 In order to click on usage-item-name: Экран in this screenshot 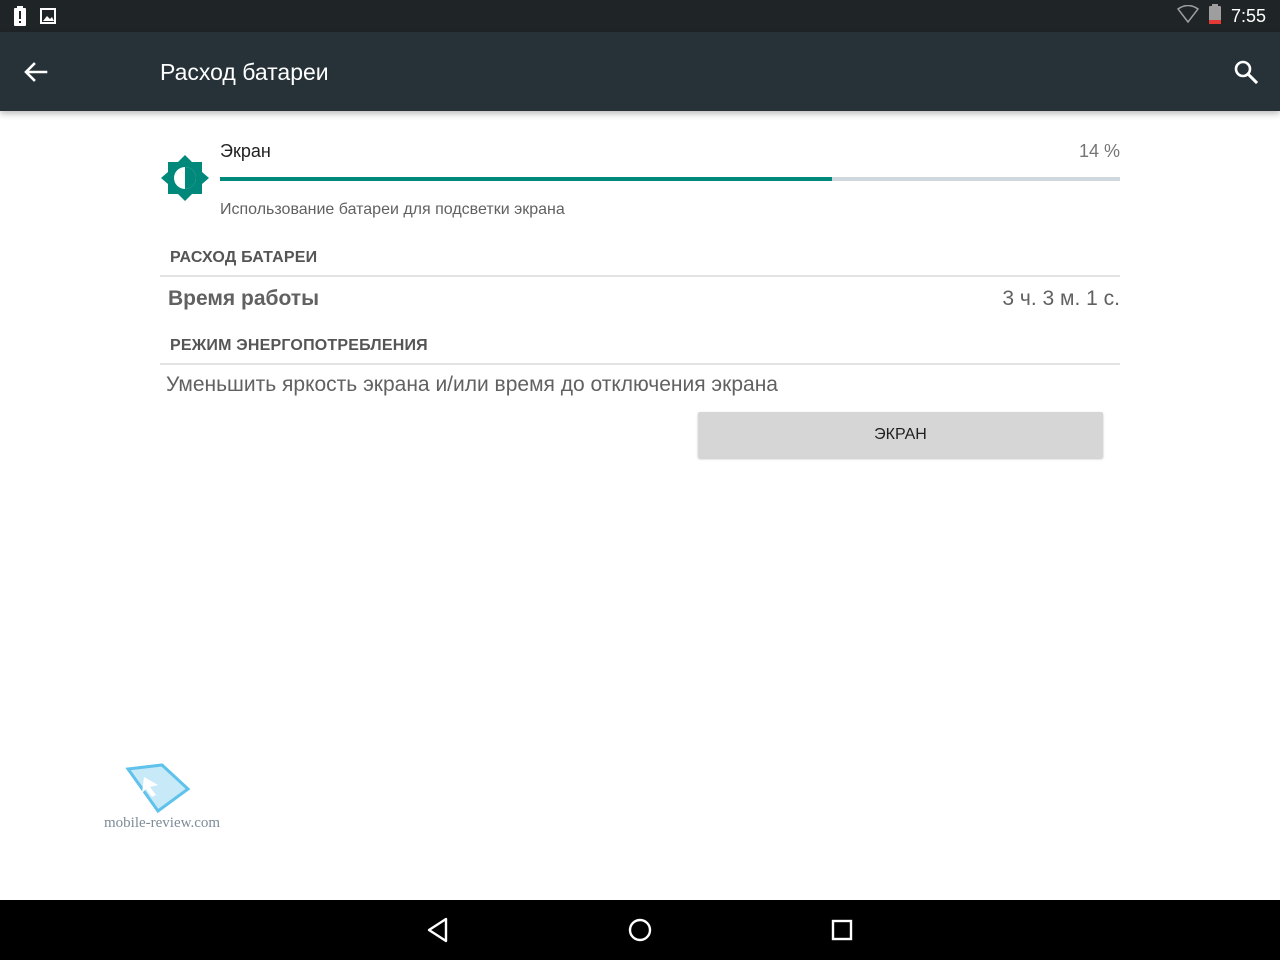, I will do `click(245, 151)`.